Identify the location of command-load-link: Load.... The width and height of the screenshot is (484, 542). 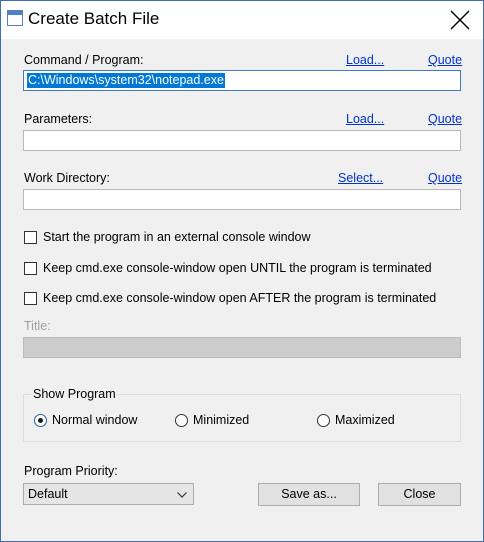
(365, 60).